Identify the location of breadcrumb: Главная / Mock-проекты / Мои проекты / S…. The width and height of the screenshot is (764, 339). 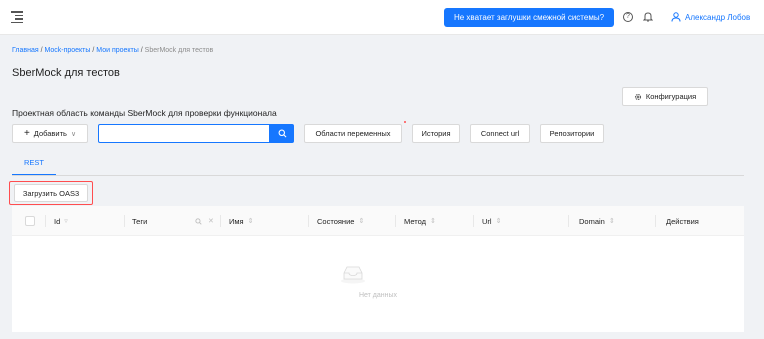
(112, 50).